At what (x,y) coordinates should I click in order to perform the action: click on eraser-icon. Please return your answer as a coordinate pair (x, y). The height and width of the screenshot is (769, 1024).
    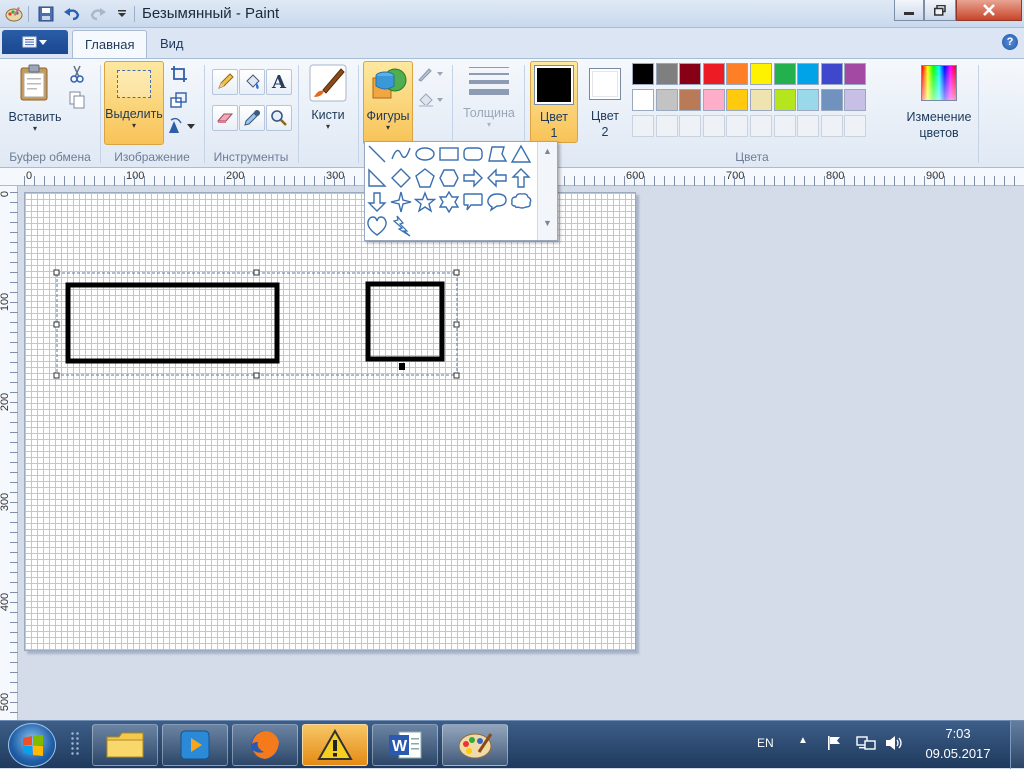
    Looking at the image, I should click on (225, 118).